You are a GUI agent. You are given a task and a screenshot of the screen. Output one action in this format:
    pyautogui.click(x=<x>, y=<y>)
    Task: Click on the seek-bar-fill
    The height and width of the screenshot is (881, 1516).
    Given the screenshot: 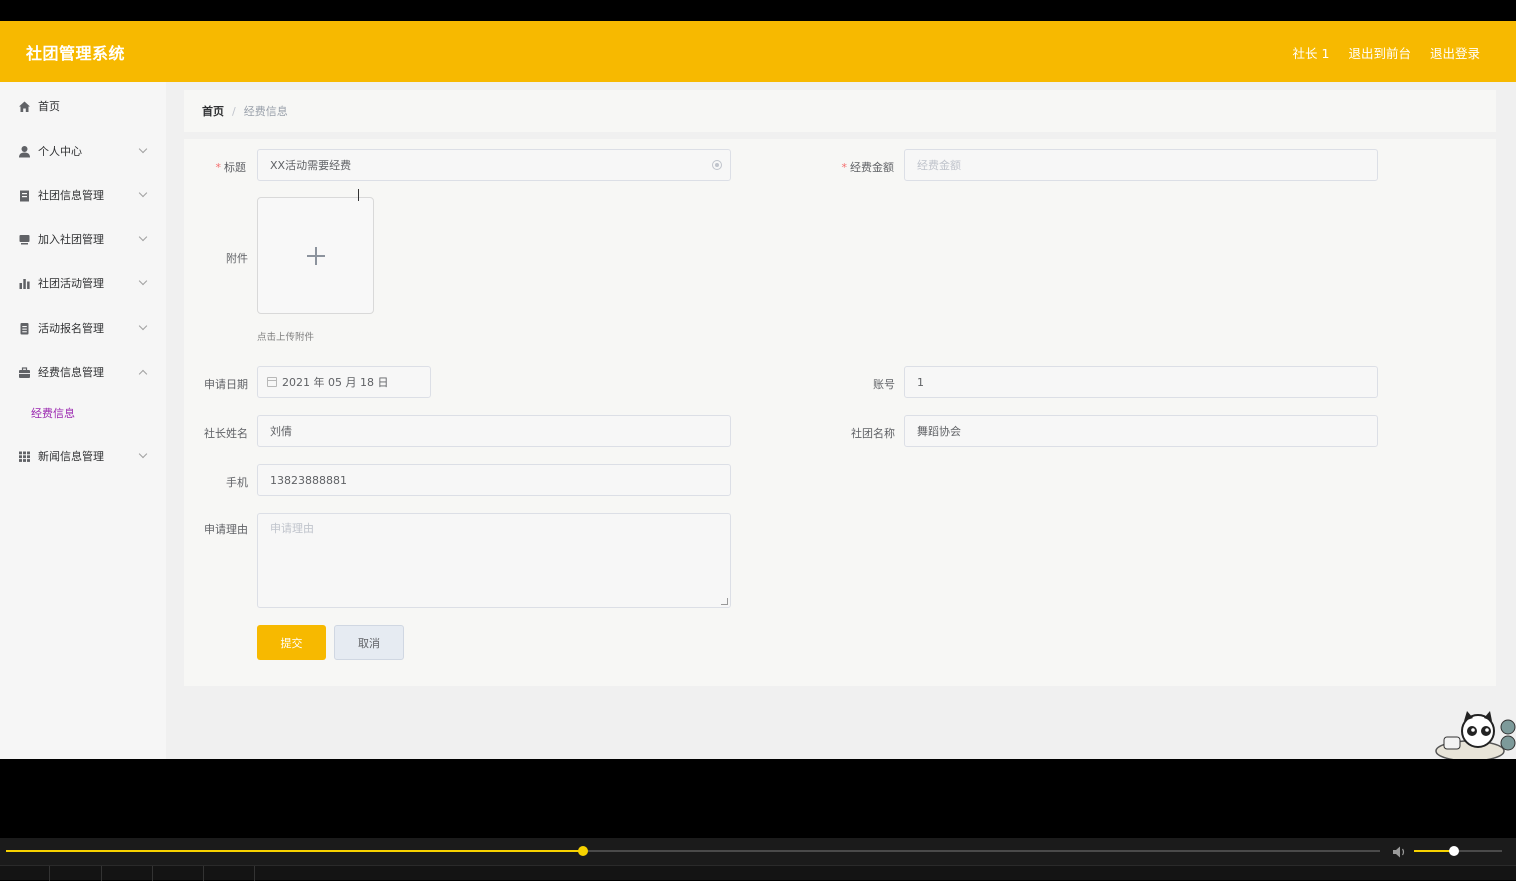 What is the action you would take?
    pyautogui.click(x=295, y=851)
    